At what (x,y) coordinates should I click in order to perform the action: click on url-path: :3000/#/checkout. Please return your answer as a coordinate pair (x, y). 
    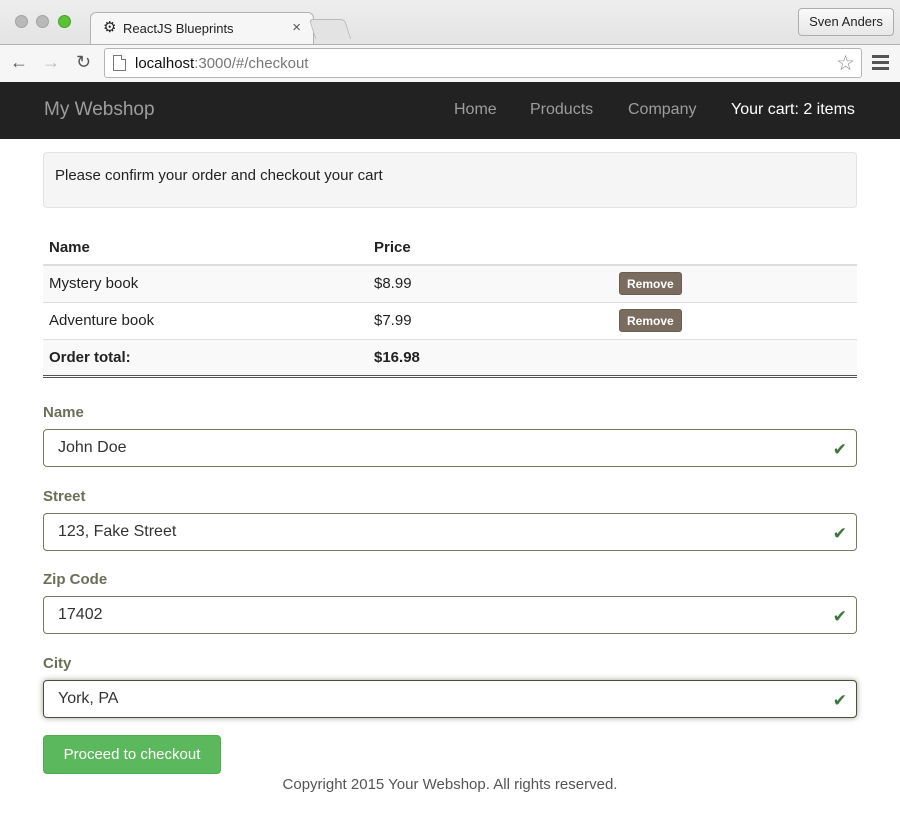
    Looking at the image, I should click on (251, 63).